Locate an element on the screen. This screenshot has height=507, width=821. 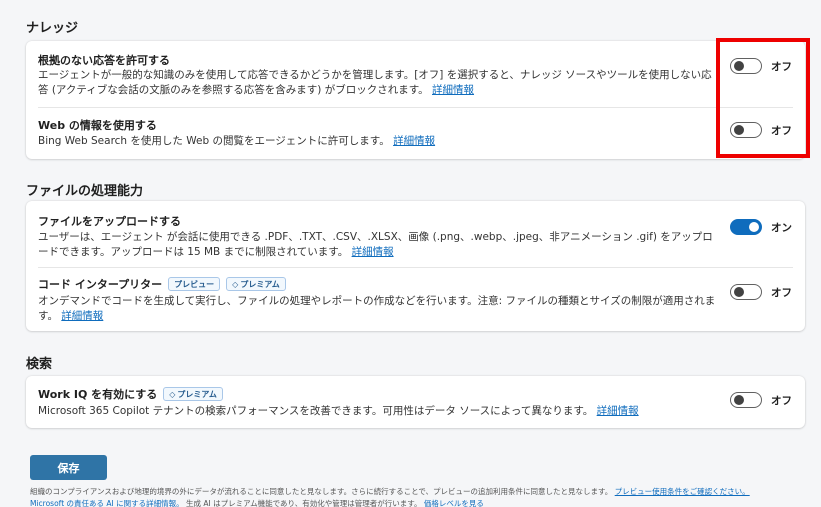
responsible-ai-link: Microsoft の責任ある AI に関する詳細情報。 is located at coordinates (107, 503).